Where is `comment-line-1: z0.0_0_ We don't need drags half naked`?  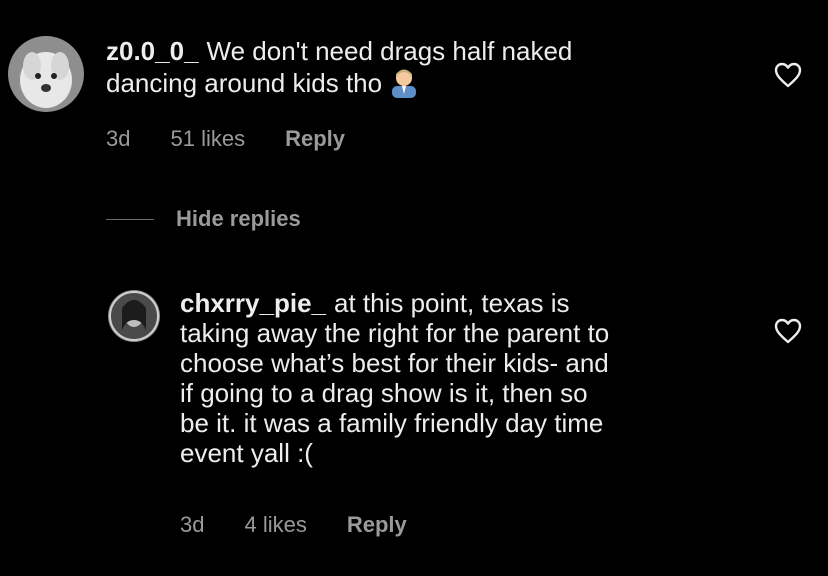
comment-line-1: z0.0_0_ We don't need drags half naked is located at coordinates (416, 51).